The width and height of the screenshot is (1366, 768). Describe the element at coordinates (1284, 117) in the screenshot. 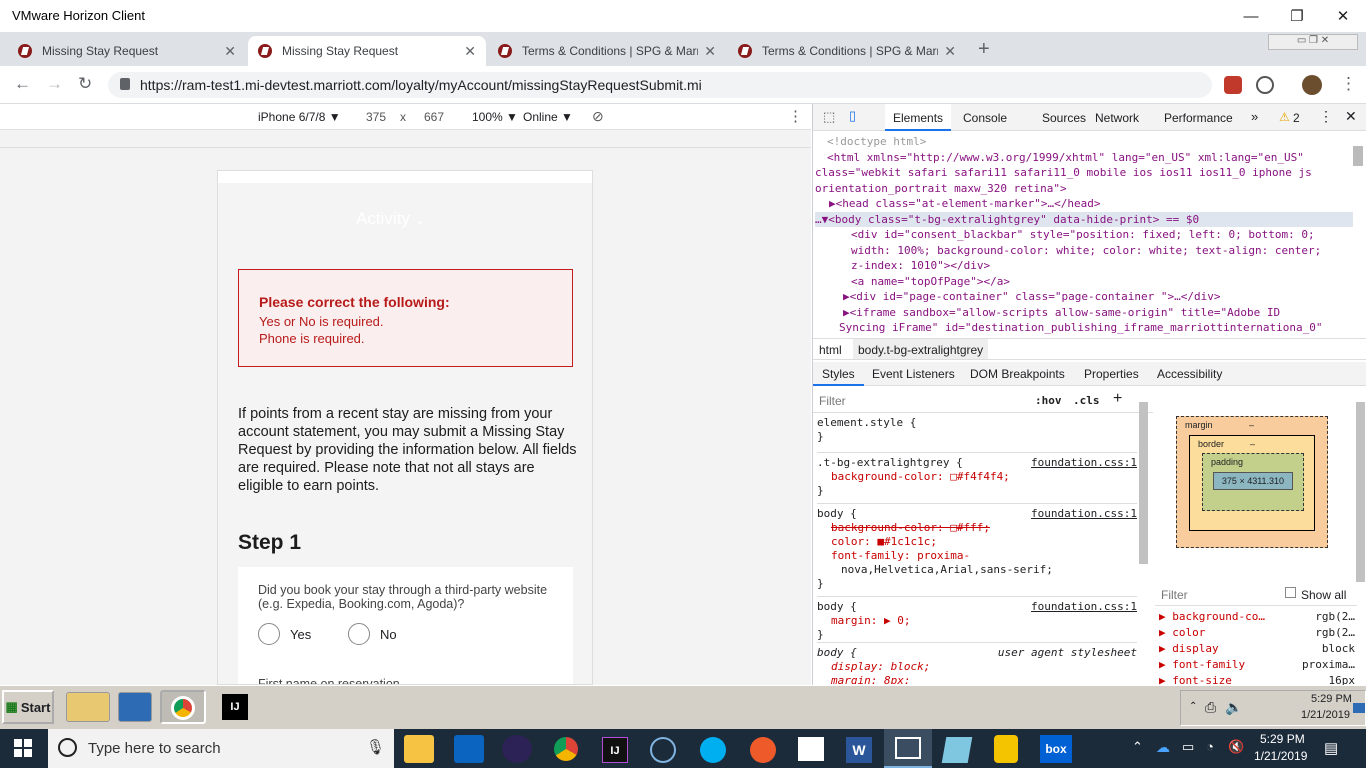

I see `warning-icon: ⚠` at that location.